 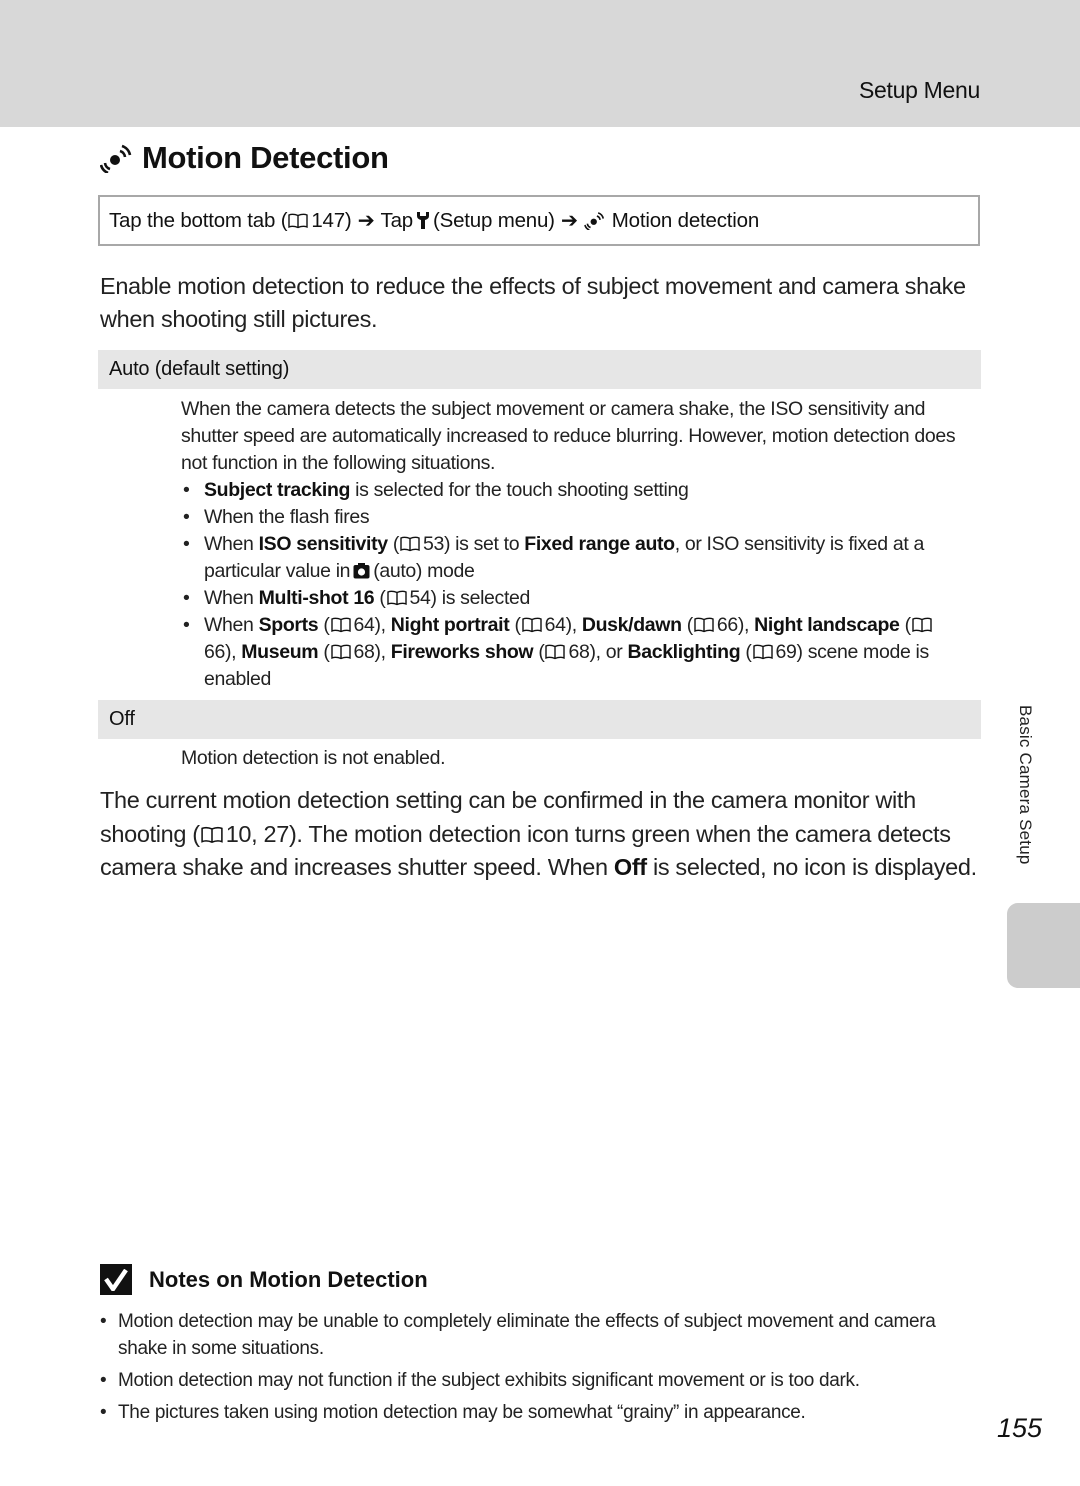 I want to click on header-band, so click(x=540, y=63).